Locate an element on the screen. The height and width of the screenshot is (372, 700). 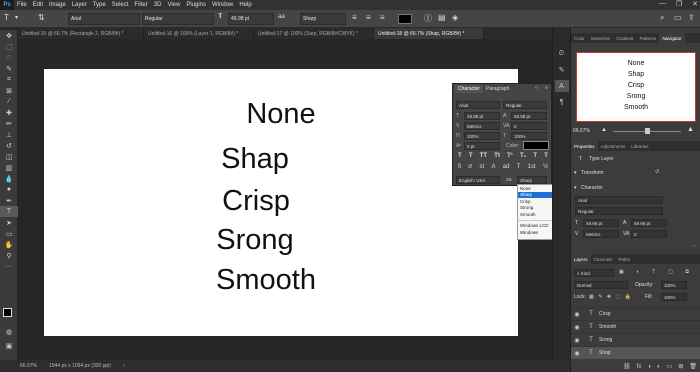
path-selection-tool-icon: ➤ is located at coordinates (9, 222).